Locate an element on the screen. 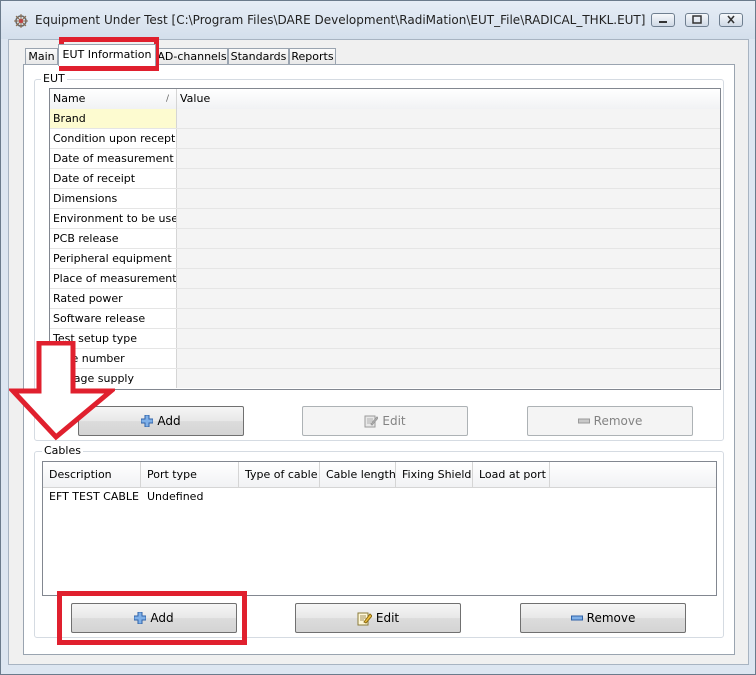  grid-row-condition-upon-reception: Condition upon reception is located at coordinates (385, 139).